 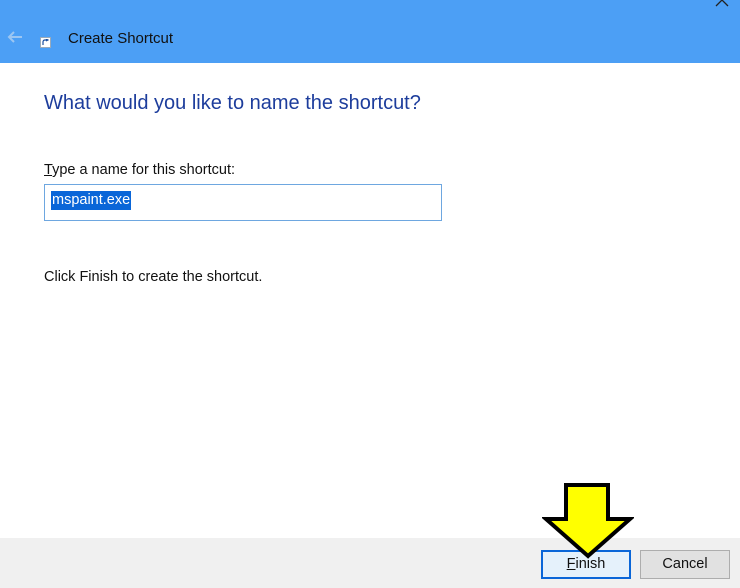 What do you see at coordinates (15, 37) in the screenshot?
I see `back-arrow-icon` at bounding box center [15, 37].